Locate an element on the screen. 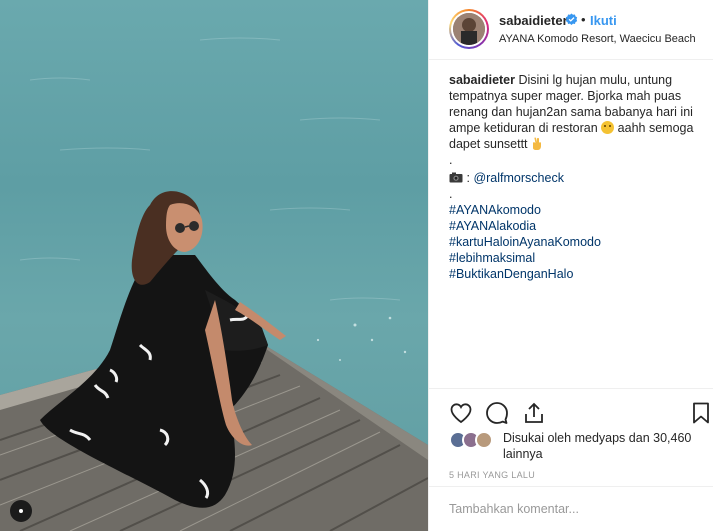 This screenshot has width=713, height=531. hashtag-link: #lebihmaksimal is located at coordinates (574, 258).